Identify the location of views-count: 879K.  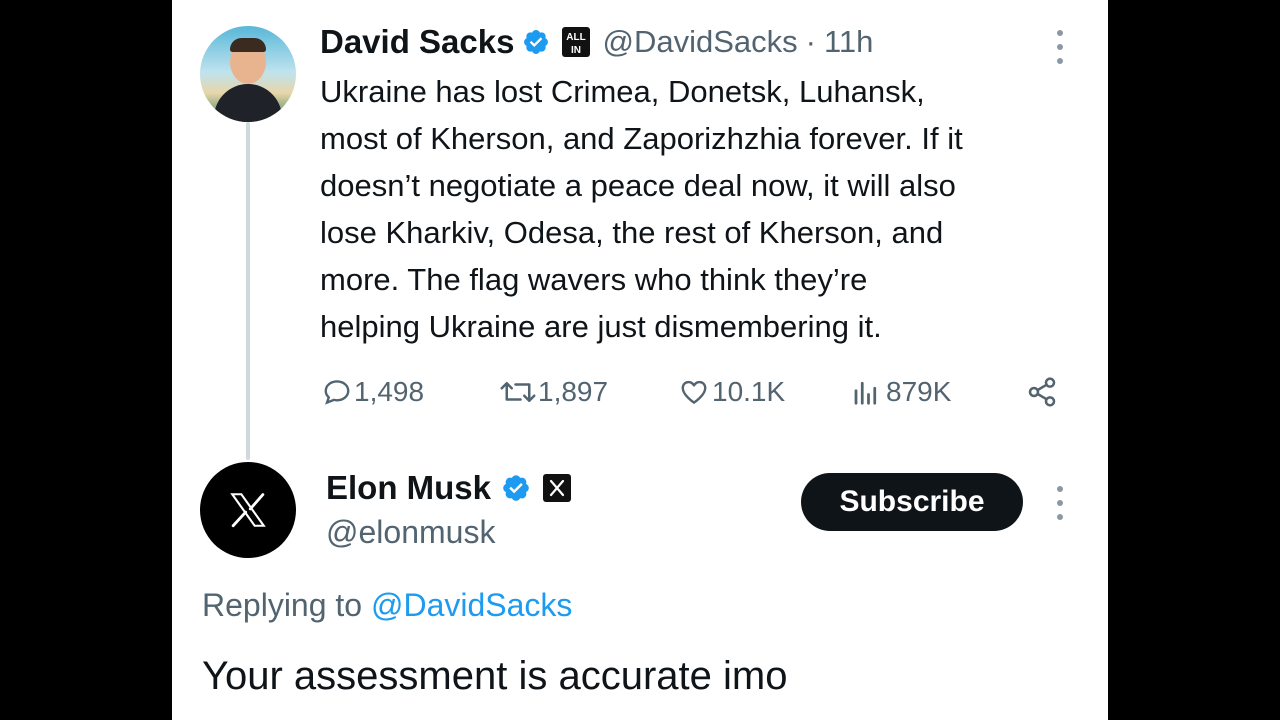
(919, 391).